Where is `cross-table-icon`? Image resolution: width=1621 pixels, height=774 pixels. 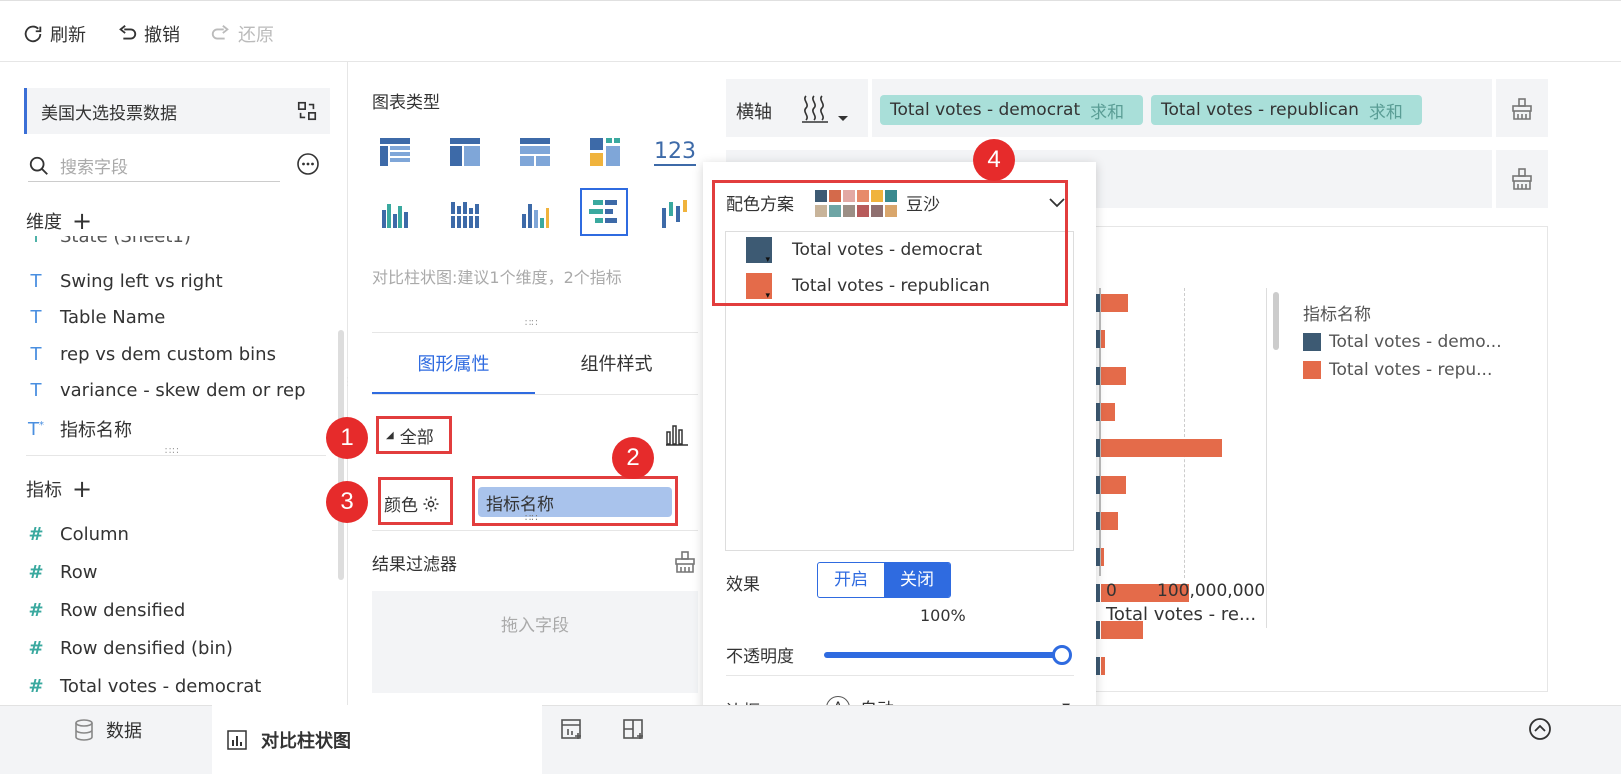 cross-table-icon is located at coordinates (465, 152).